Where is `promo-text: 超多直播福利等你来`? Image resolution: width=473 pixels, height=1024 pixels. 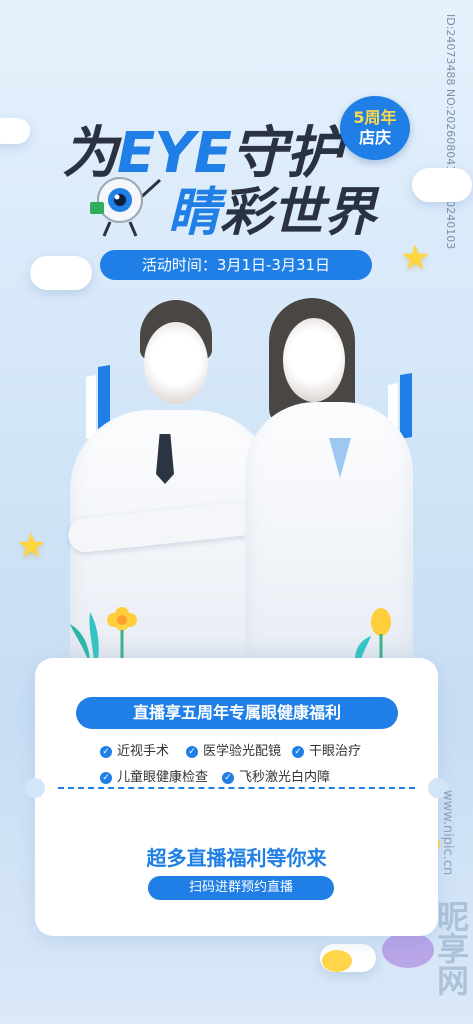
promo-text: 超多直播福利等你来 is located at coordinates (236, 858).